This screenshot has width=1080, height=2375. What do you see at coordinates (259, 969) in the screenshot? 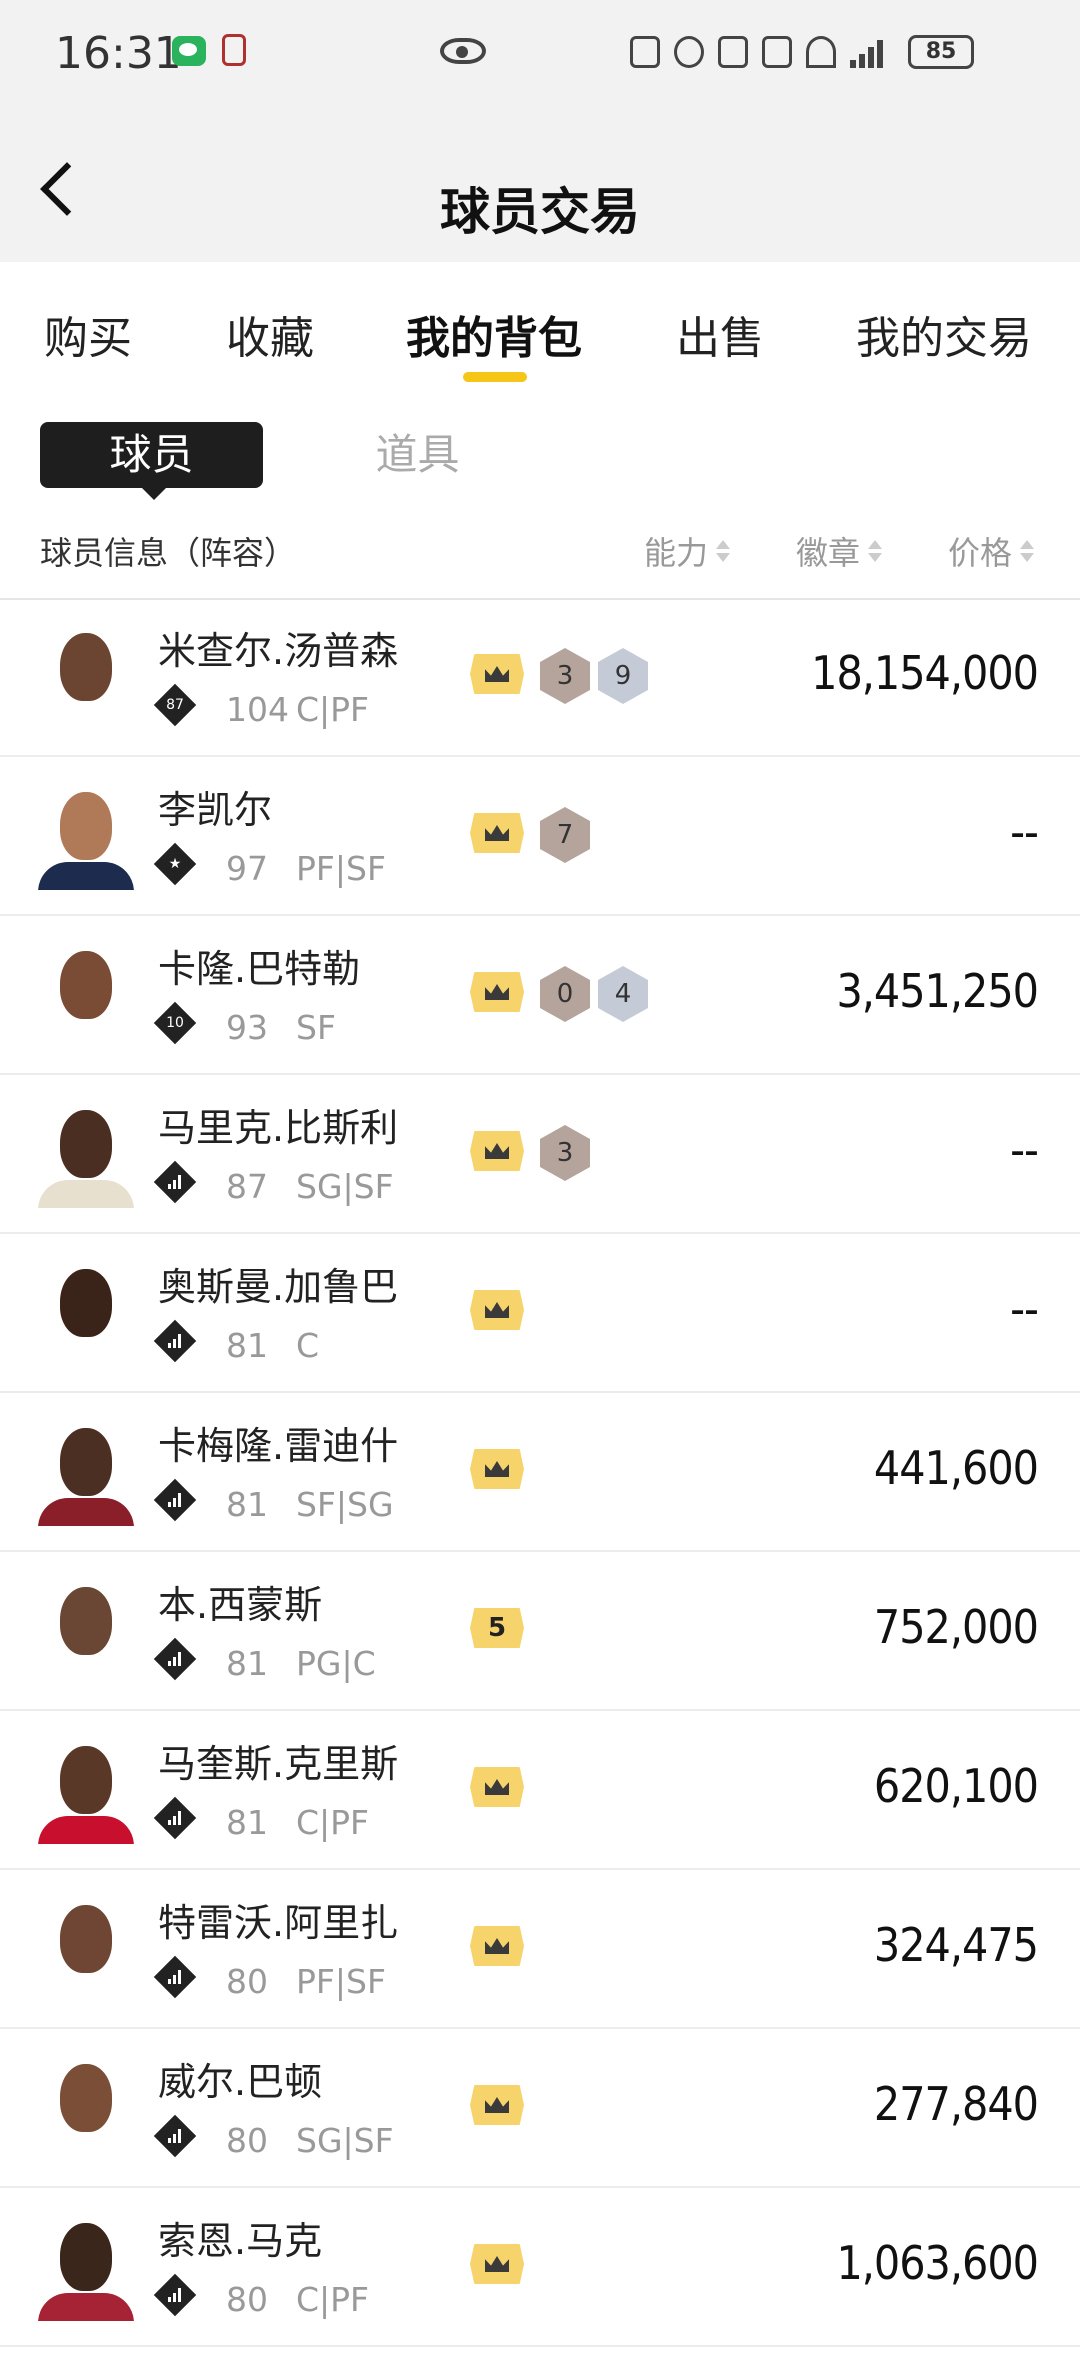
I see `player-name: 卡隆.巴特勒` at bounding box center [259, 969].